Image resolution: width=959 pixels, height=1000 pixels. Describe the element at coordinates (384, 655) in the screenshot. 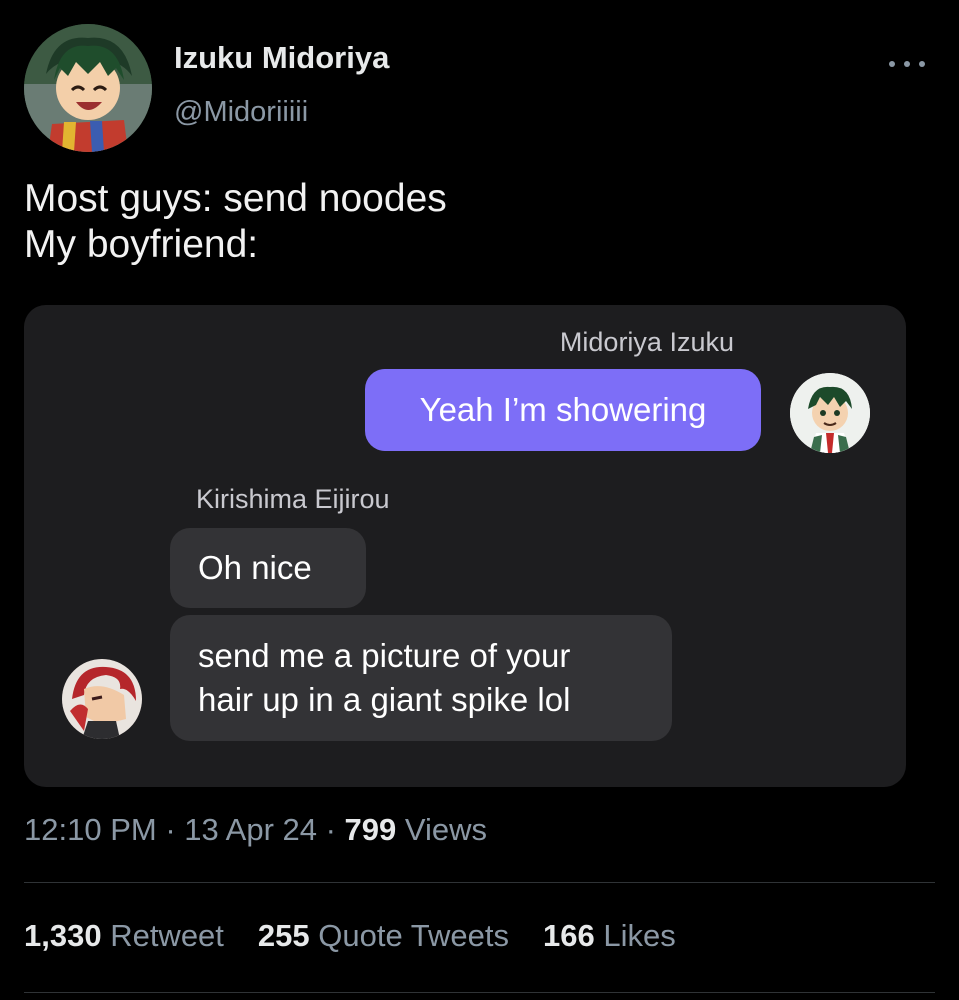

I see `chat-bubble-line: send me a picture of your` at that location.